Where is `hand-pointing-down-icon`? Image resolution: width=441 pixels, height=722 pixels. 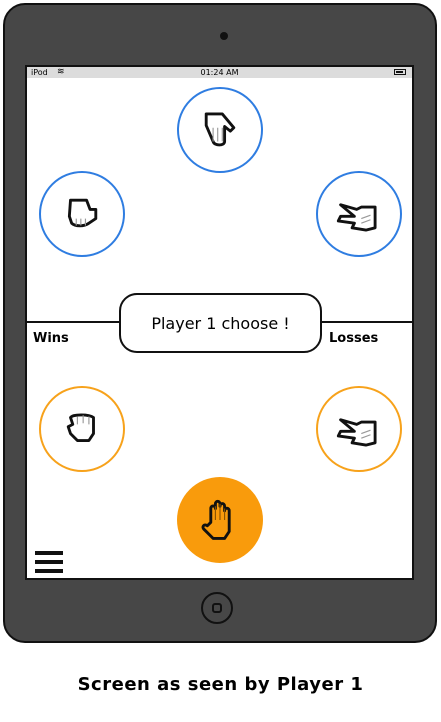 hand-pointing-down-icon is located at coordinates (220, 129).